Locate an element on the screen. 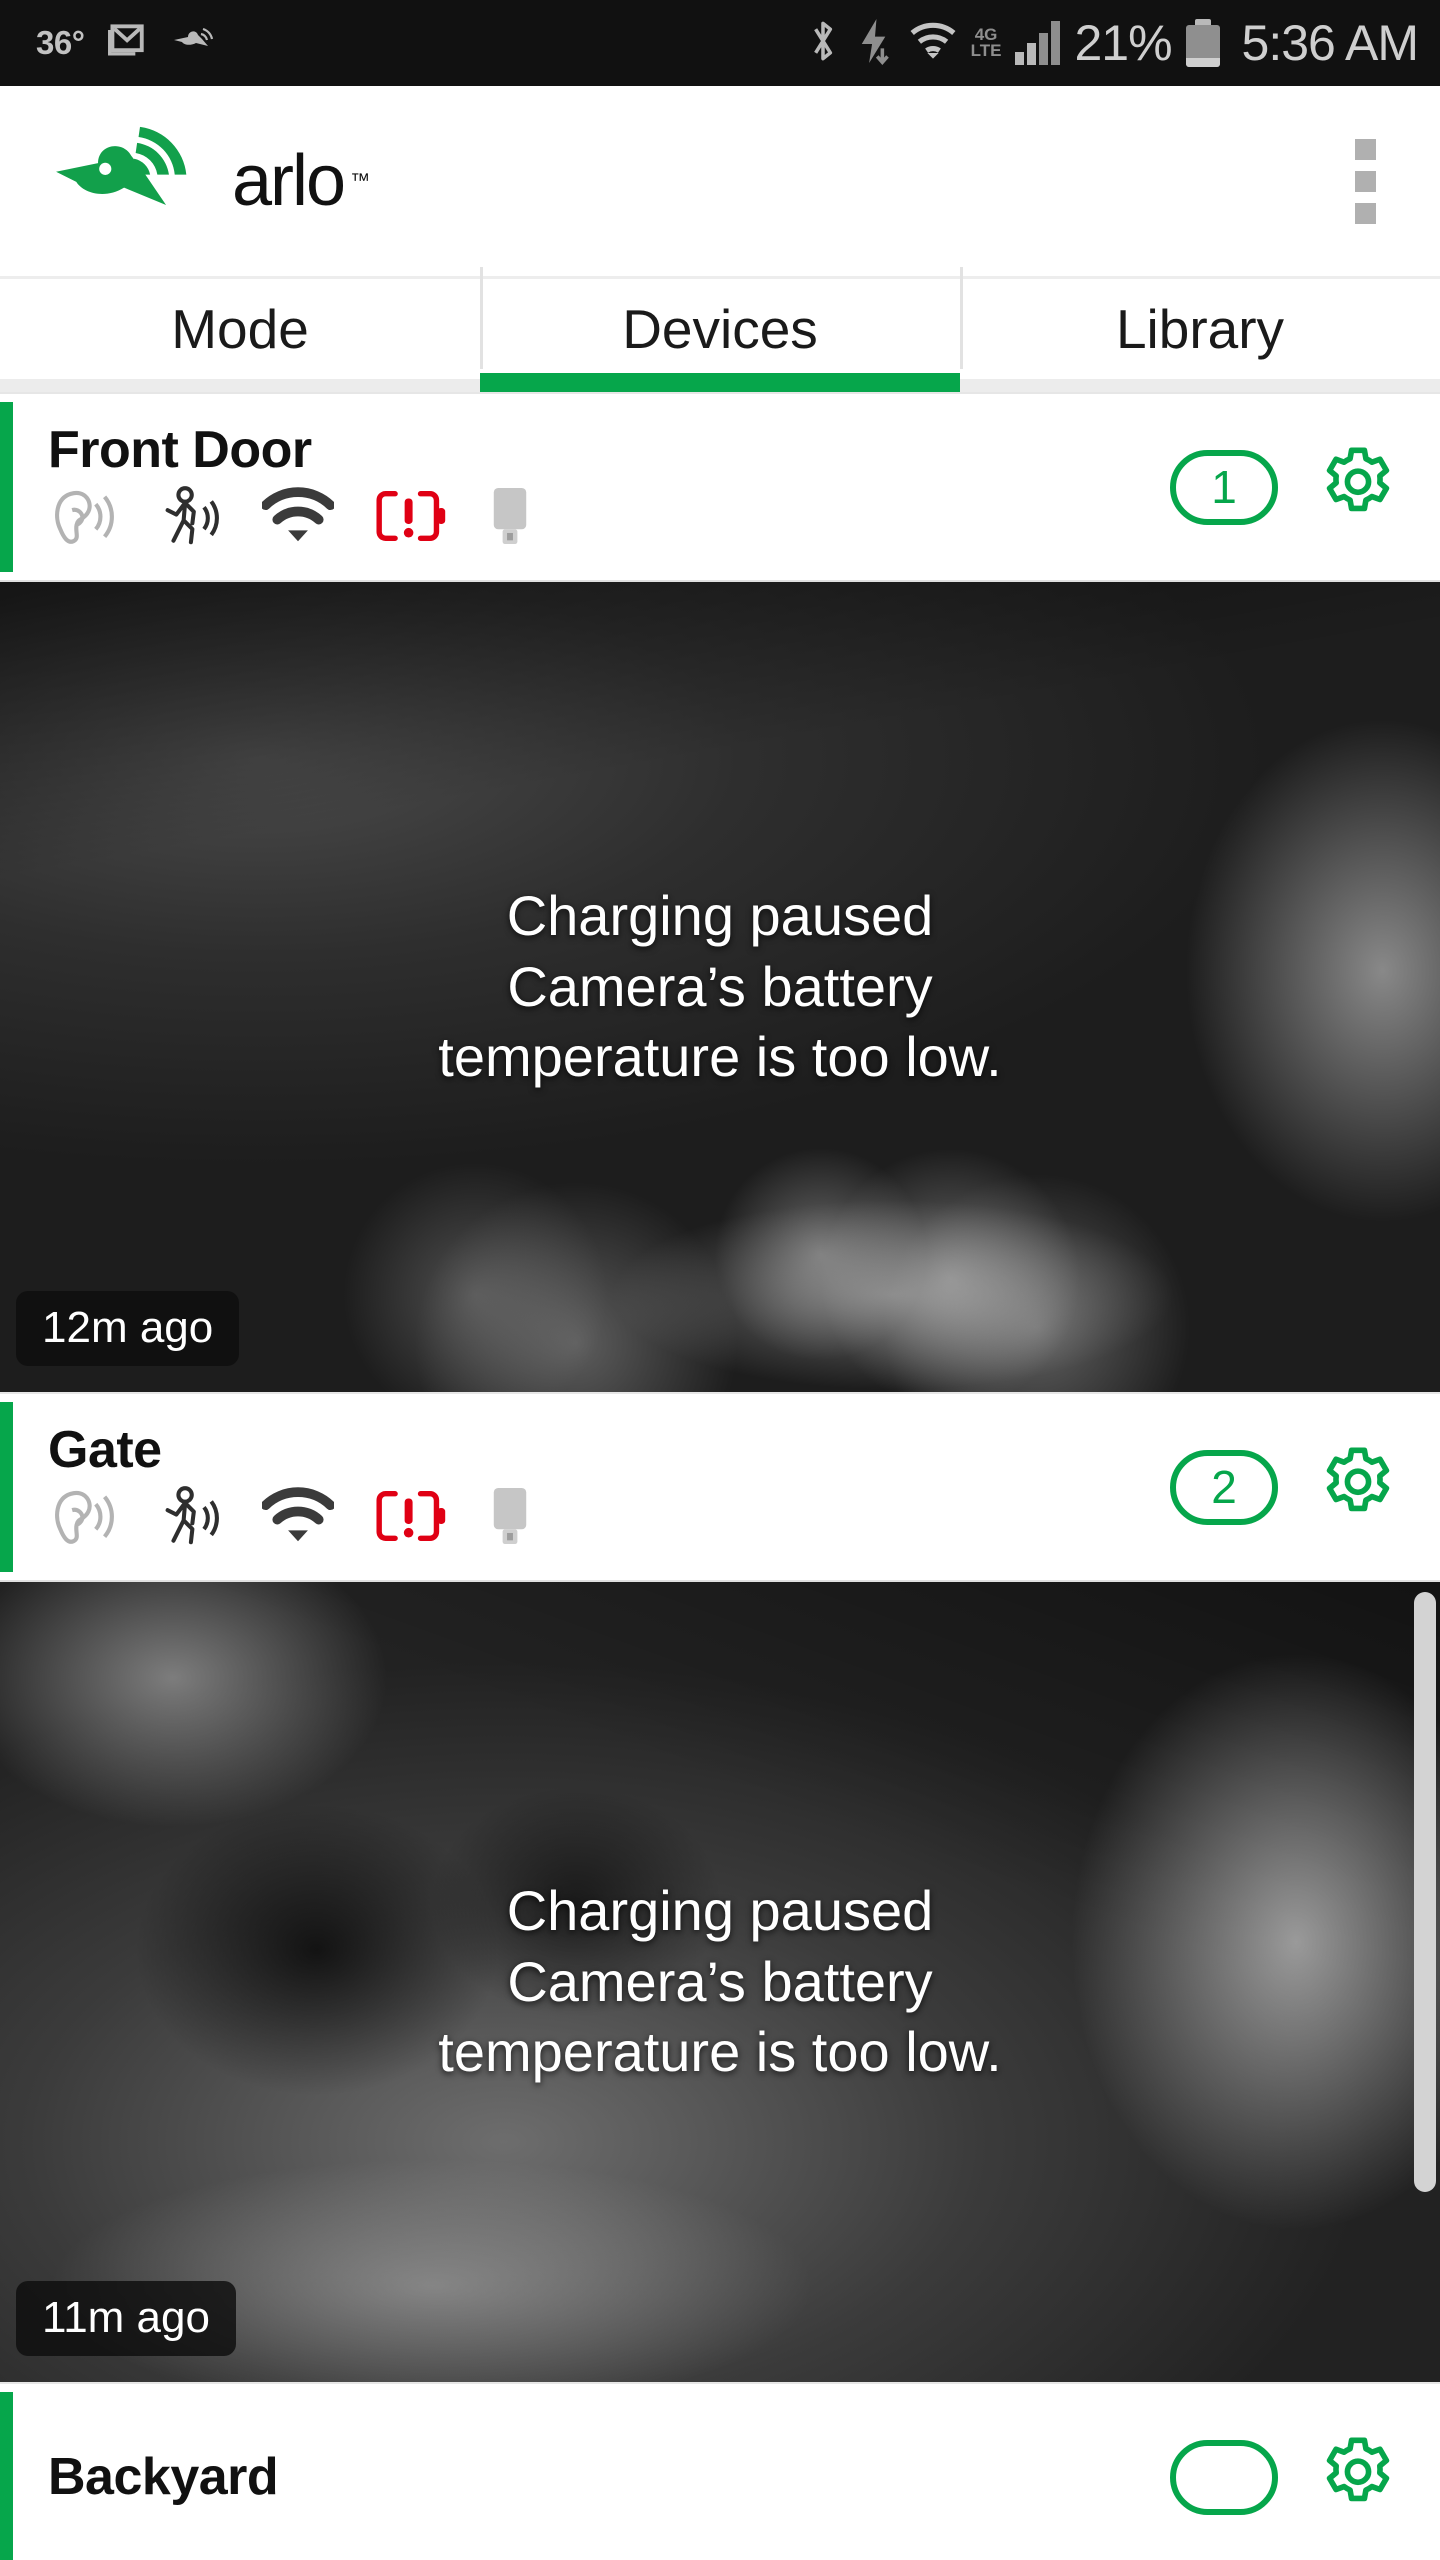 Image resolution: width=1440 pixels, height=2560 pixels. network-type-secondary: LTE is located at coordinates (986, 50).